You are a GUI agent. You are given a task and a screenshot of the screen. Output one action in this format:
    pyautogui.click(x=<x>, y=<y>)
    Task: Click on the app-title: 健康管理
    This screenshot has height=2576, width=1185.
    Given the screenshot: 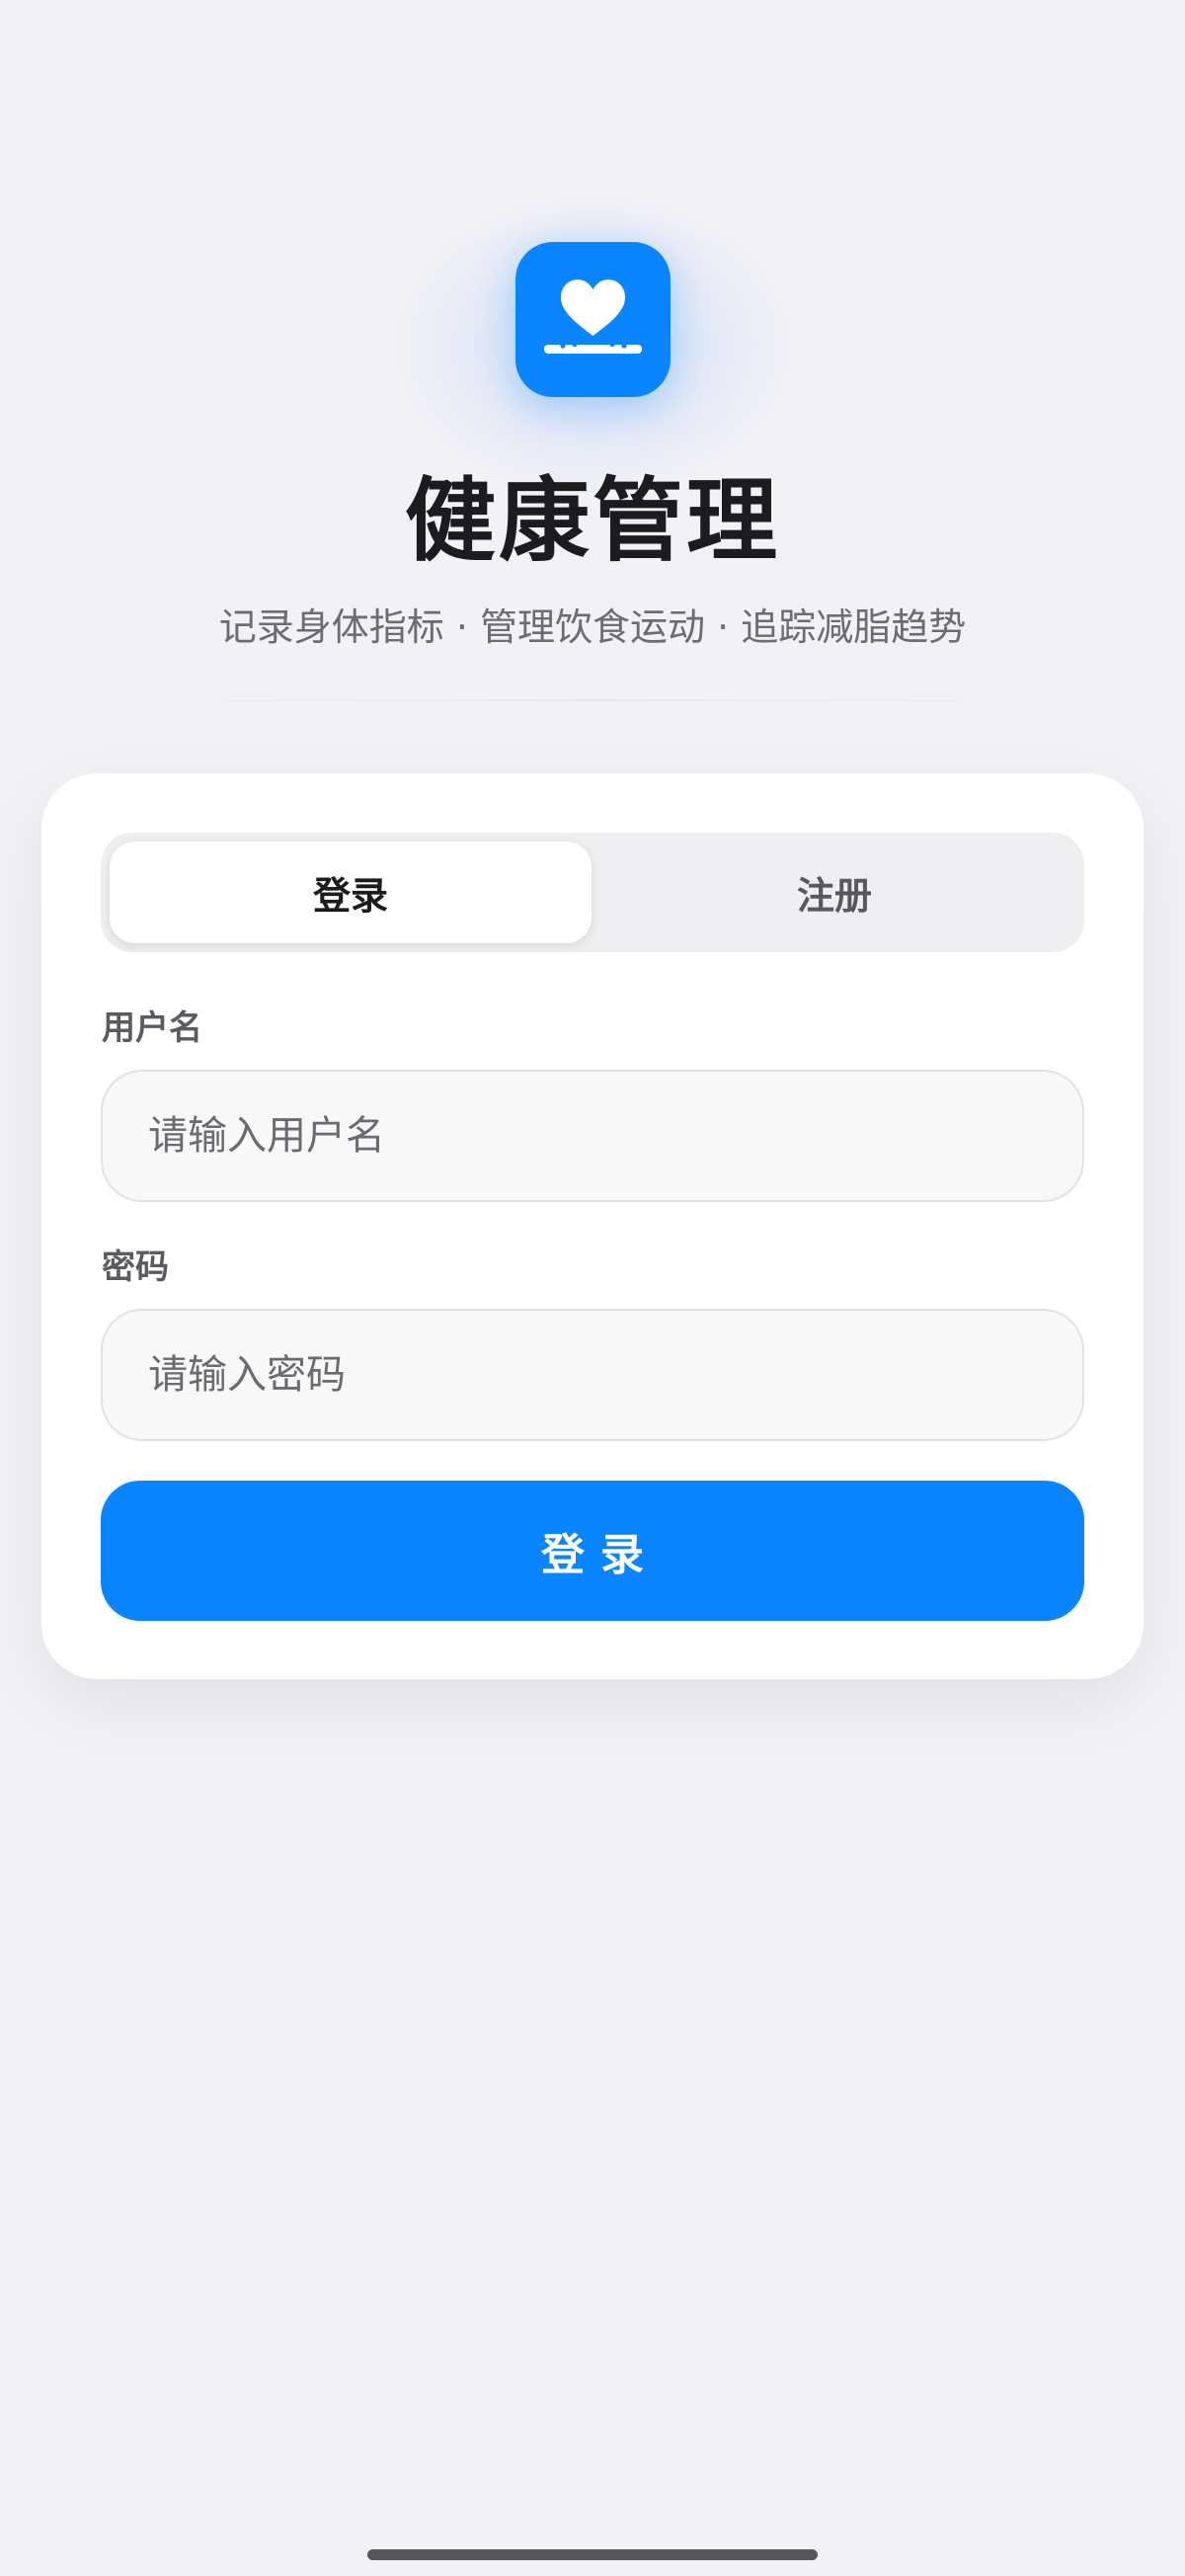 What is the action you would take?
    pyautogui.click(x=592, y=521)
    